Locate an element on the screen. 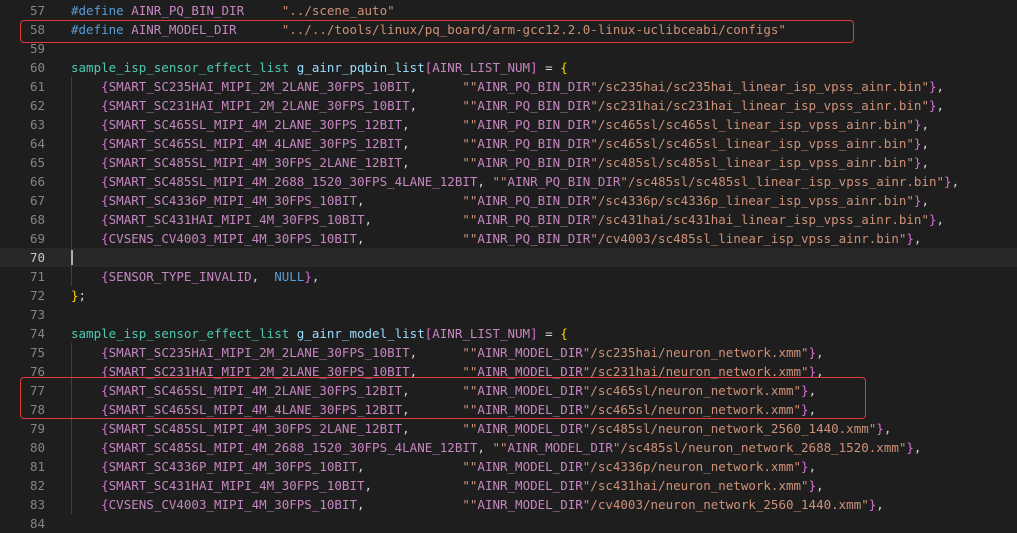  code-line: 73 is located at coordinates (508, 314).